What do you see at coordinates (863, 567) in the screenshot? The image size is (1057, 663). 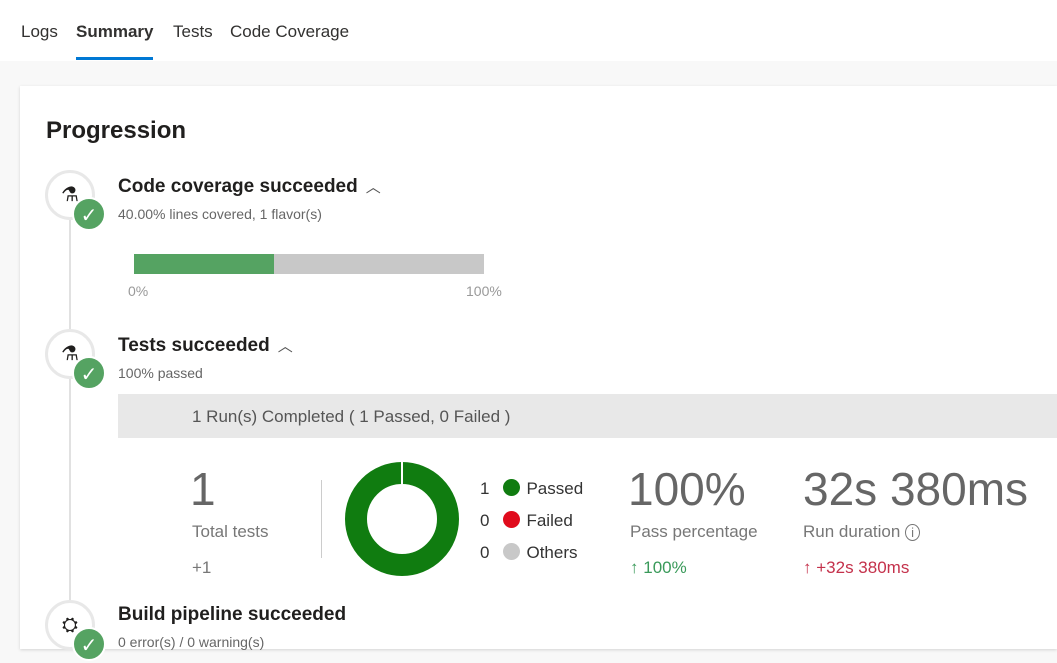 I see `duration-delta-text: +32s 380ms` at bounding box center [863, 567].